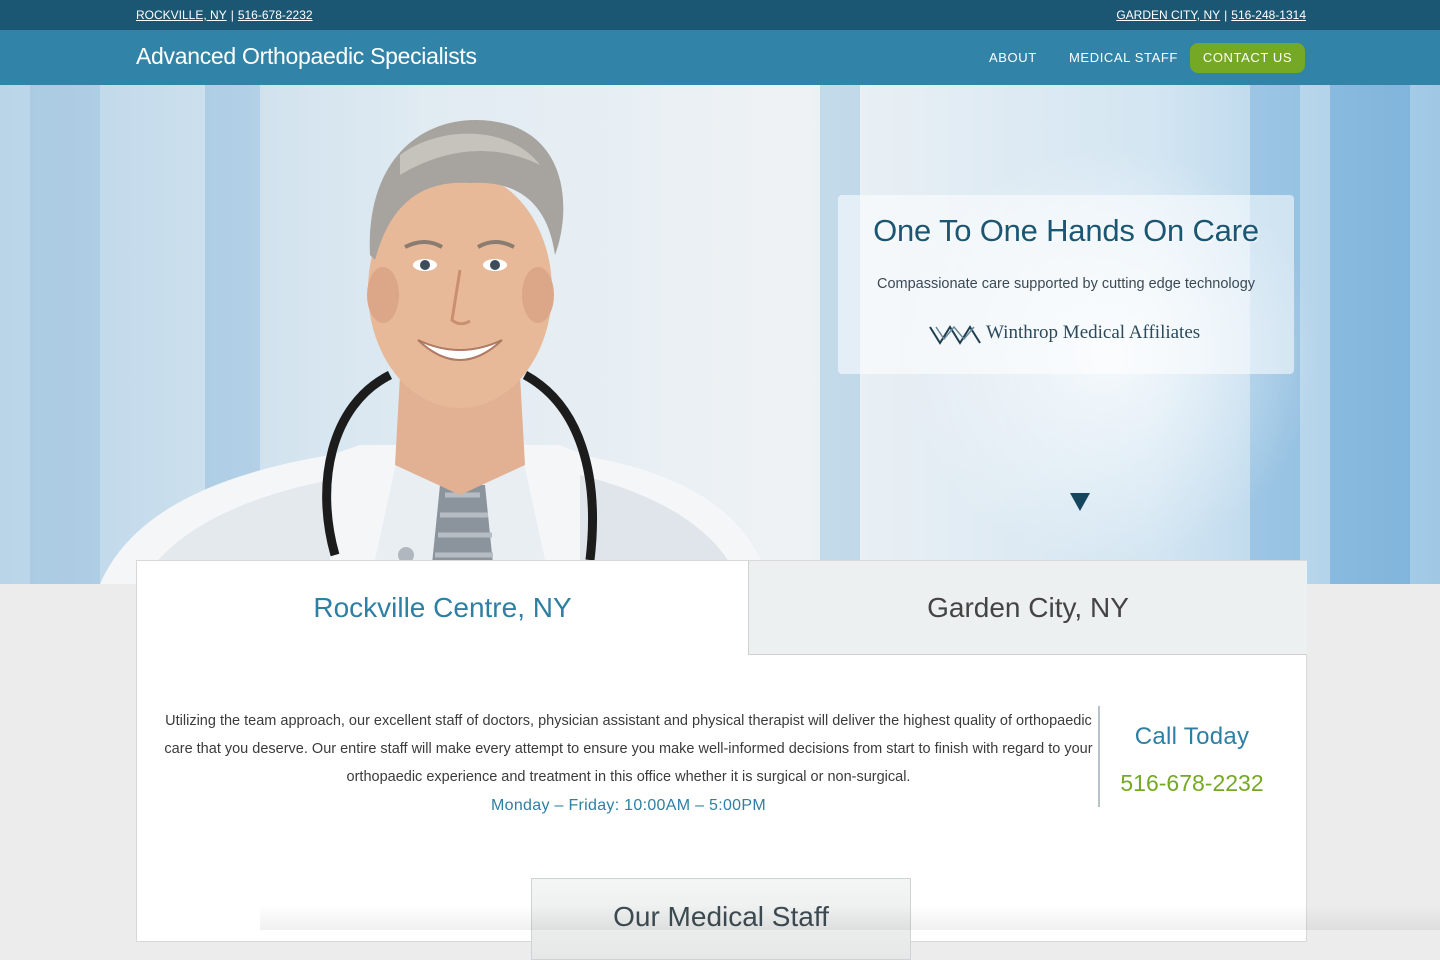 This screenshot has width=1440, height=960. Describe the element at coordinates (1027, 608) in the screenshot. I see `tab-garden-city: Garden City, NY` at that location.